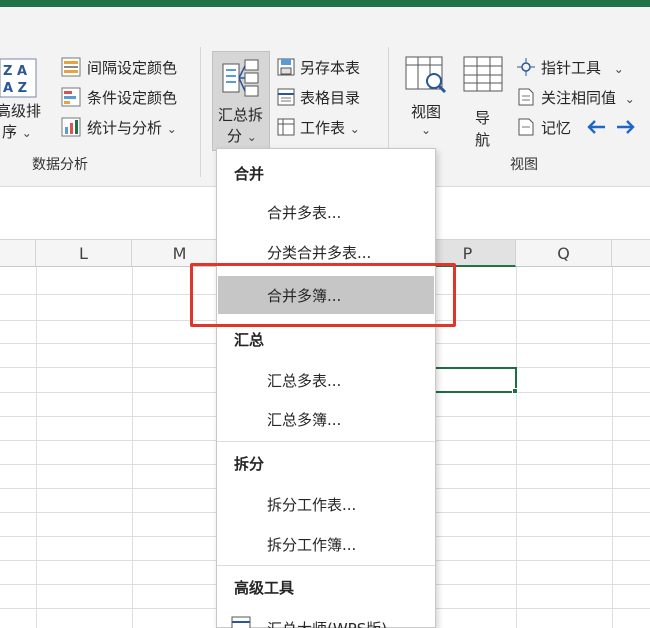  I want to click on table-toc-button: 表格目录, so click(330, 97).